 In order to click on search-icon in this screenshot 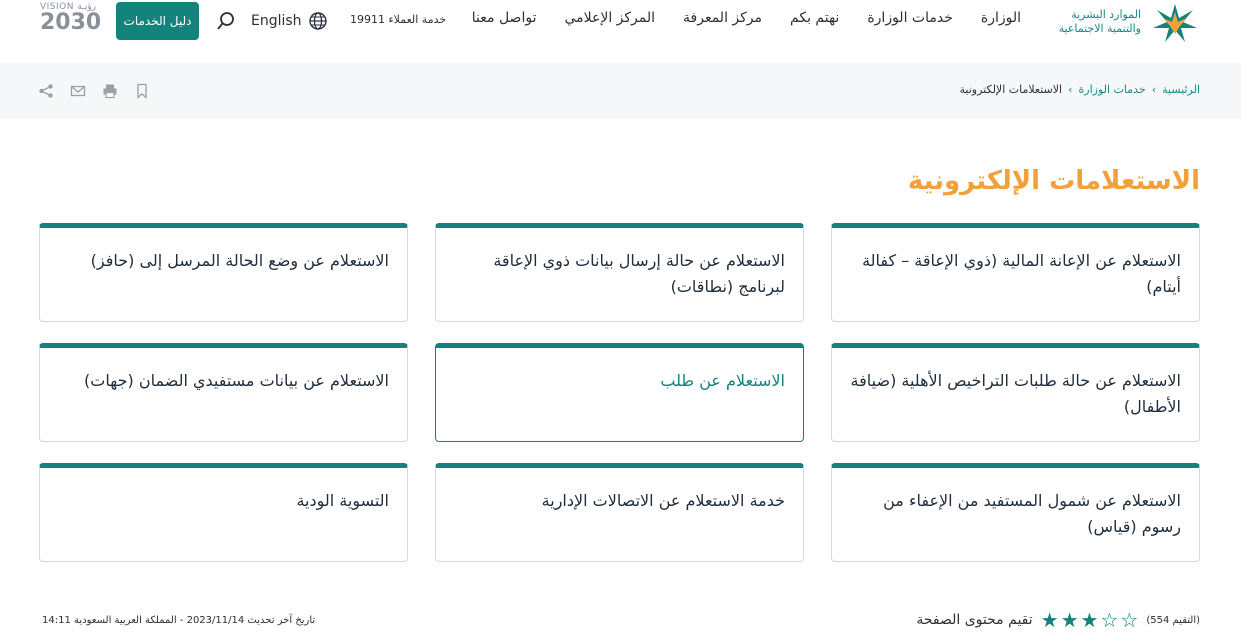, I will do `click(226, 21)`.